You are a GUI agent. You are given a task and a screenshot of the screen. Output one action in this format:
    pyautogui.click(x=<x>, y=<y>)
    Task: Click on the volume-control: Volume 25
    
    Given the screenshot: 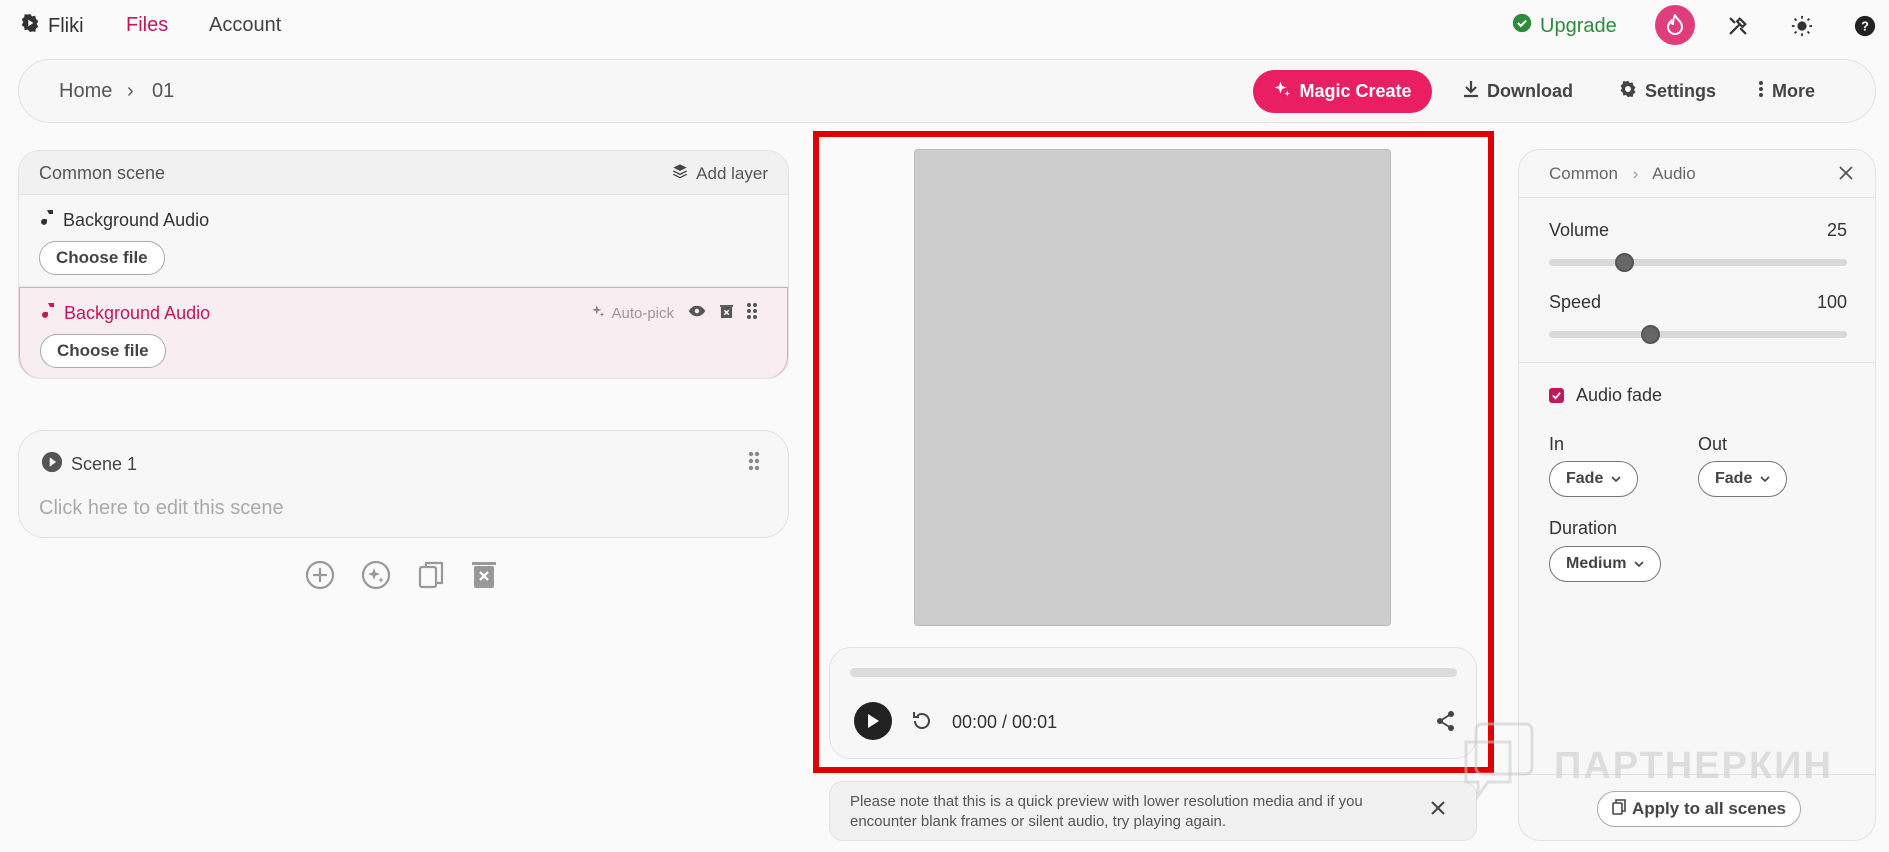 What is the action you would take?
    pyautogui.click(x=1698, y=246)
    